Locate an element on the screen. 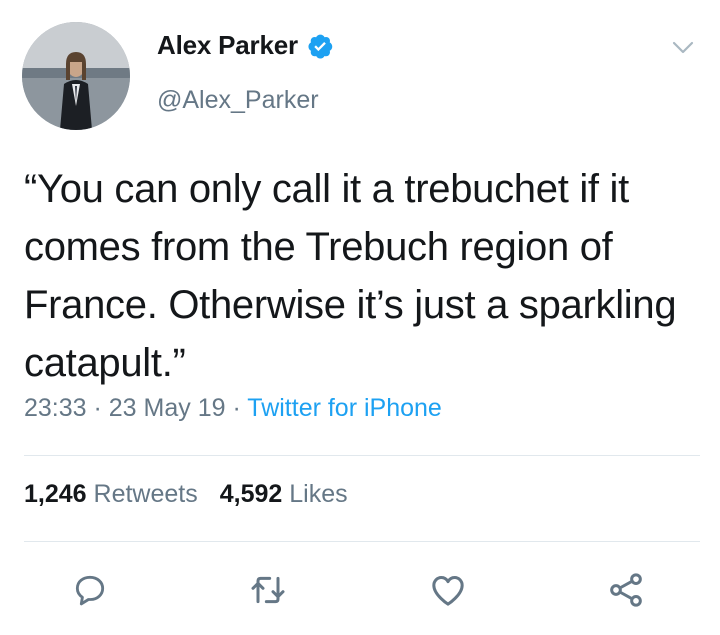  verified-badge-icon is located at coordinates (320, 46).